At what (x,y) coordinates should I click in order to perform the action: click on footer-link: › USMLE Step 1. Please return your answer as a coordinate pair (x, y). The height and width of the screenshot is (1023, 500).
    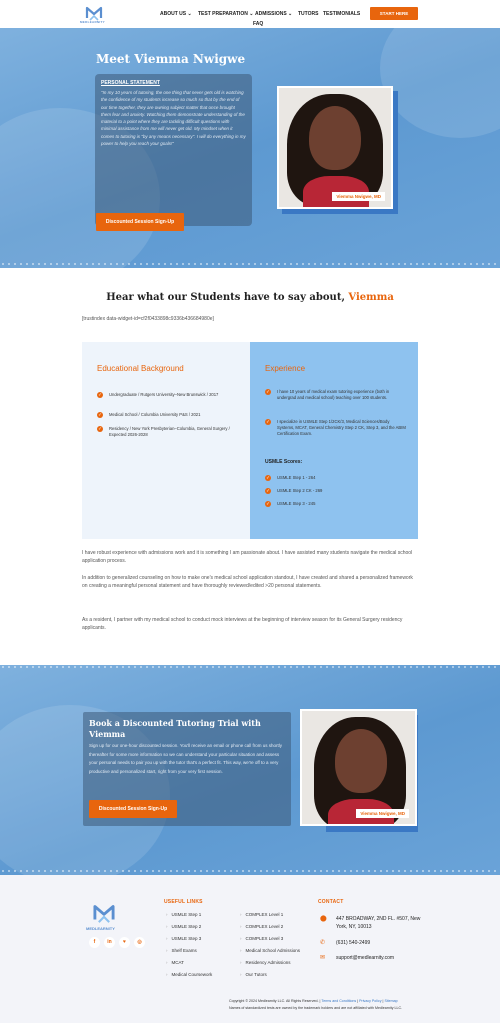
    Looking at the image, I should click on (183, 914).